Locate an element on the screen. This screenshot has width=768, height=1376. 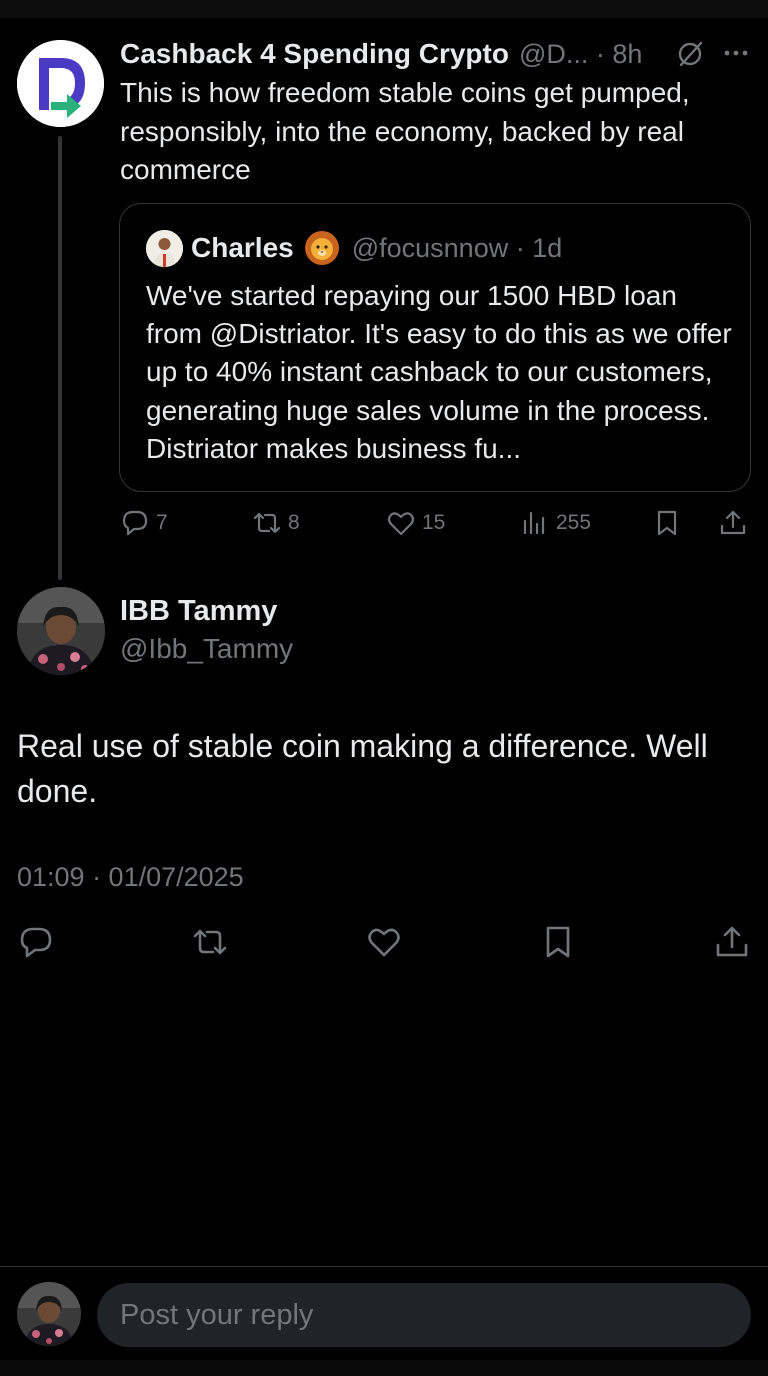
reply-bookmark-button is located at coordinates (558, 942).